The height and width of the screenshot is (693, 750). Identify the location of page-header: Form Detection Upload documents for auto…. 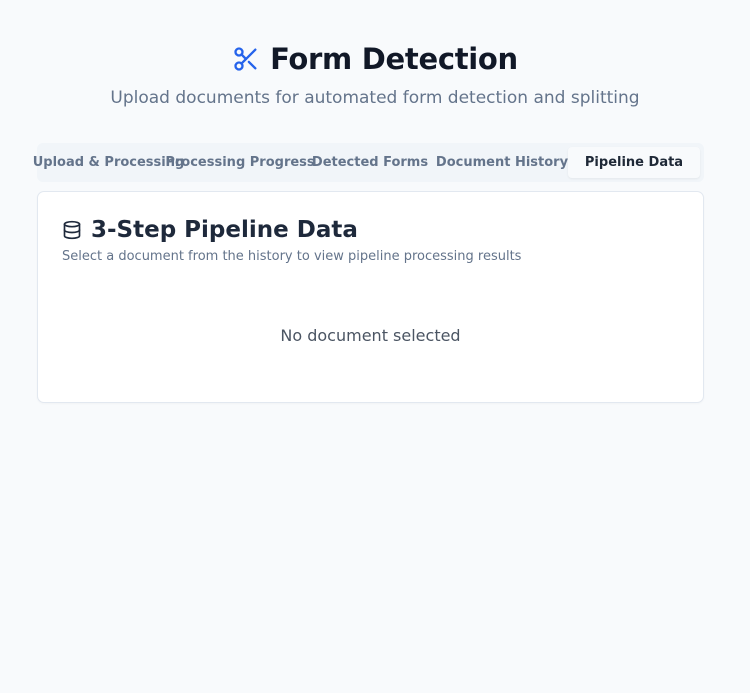
(375, 74).